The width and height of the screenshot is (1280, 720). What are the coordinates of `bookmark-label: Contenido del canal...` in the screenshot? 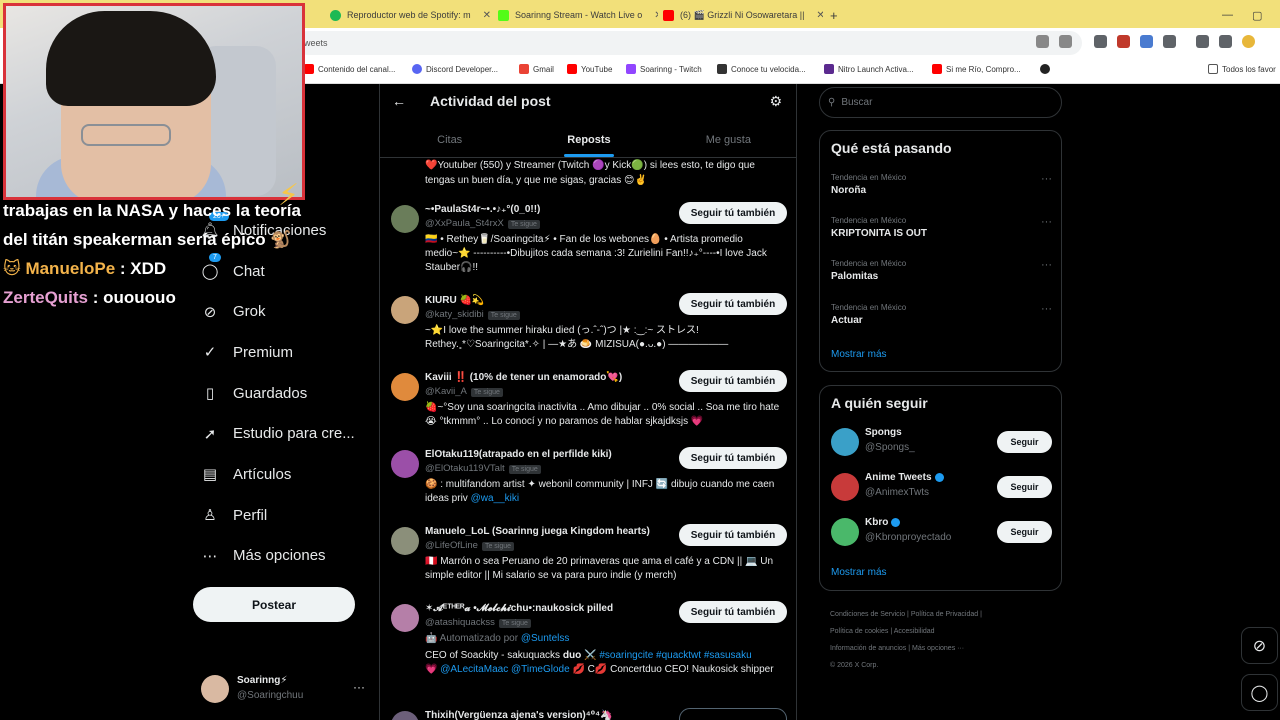 It's located at (357, 69).